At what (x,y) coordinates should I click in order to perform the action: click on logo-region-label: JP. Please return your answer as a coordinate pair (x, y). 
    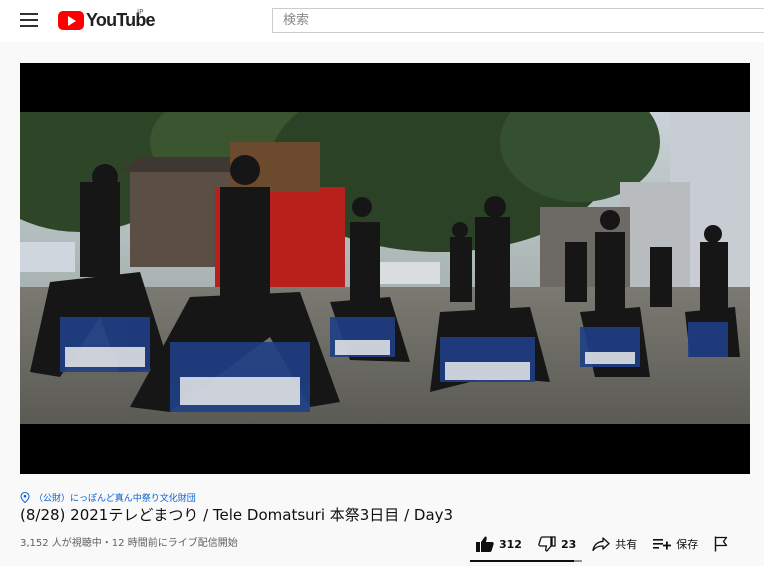
    Looking at the image, I should click on (140, 12).